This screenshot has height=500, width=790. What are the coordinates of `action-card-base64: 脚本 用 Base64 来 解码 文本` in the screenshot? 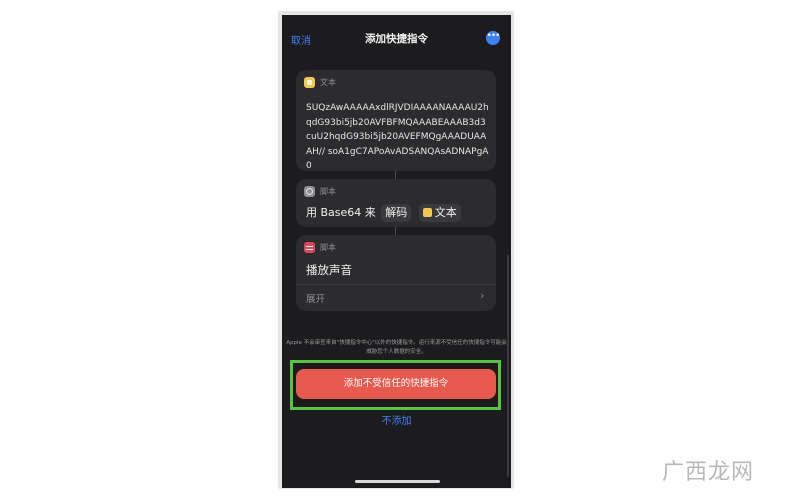 It's located at (396, 203).